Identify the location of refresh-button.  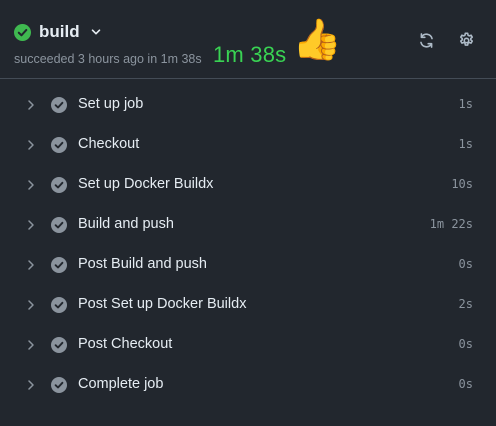
(426, 40).